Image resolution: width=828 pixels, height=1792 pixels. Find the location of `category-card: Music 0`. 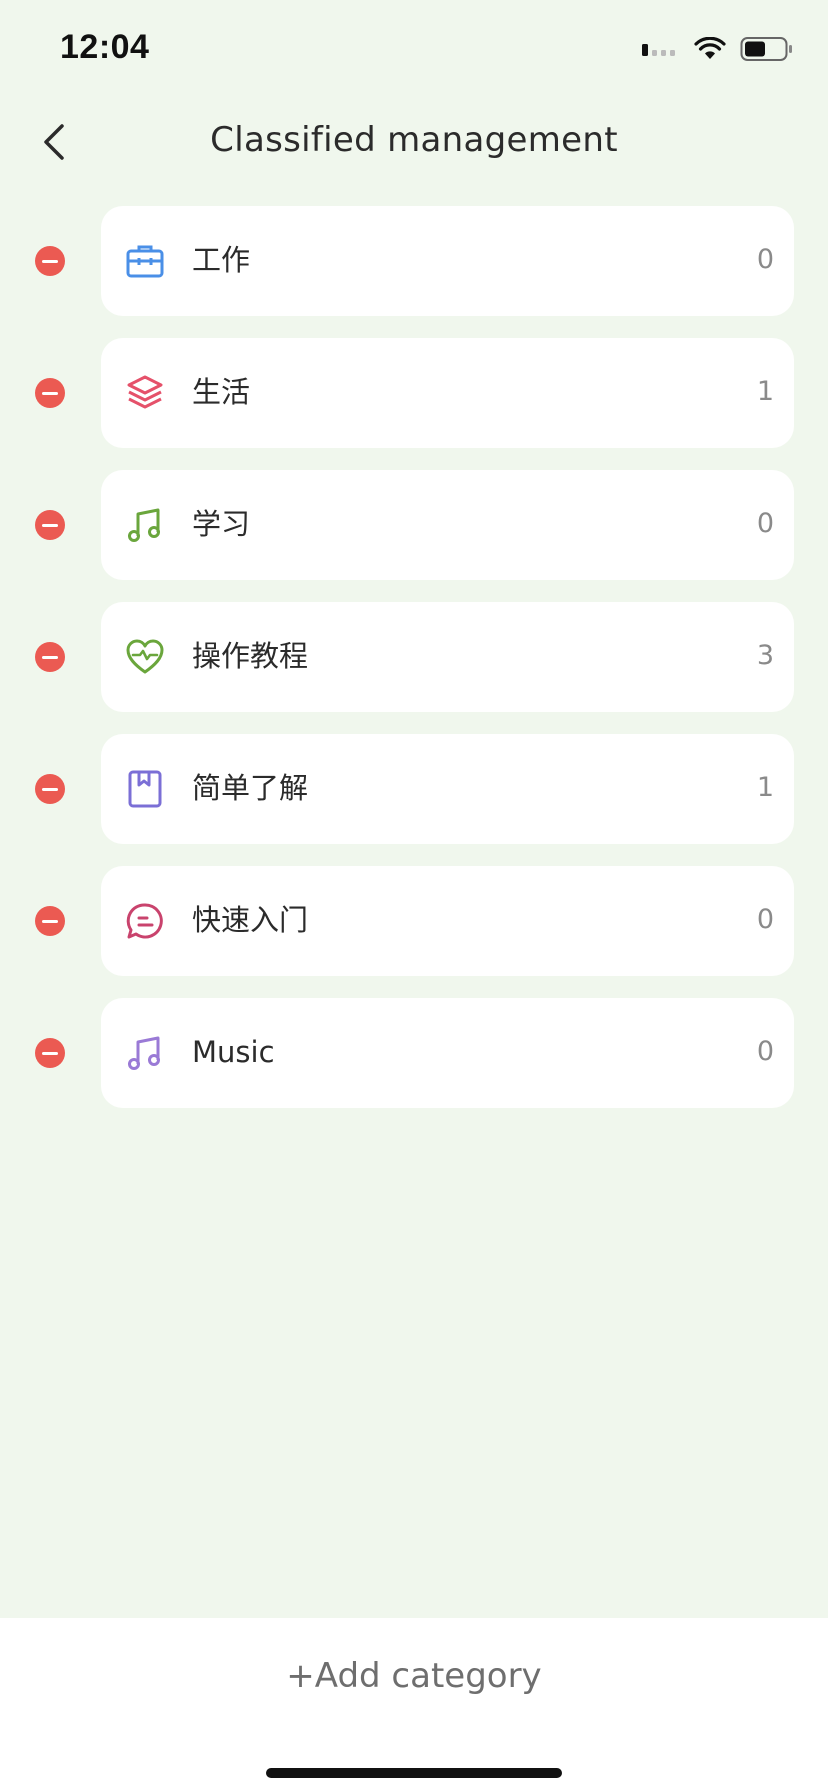

category-card: Music 0 is located at coordinates (447, 1053).